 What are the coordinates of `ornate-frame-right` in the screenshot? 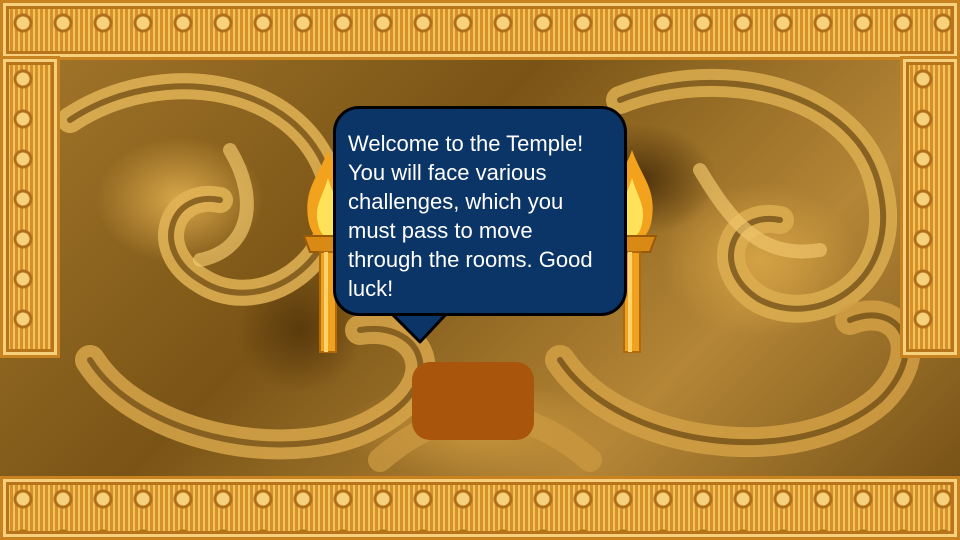 It's located at (930, 207).